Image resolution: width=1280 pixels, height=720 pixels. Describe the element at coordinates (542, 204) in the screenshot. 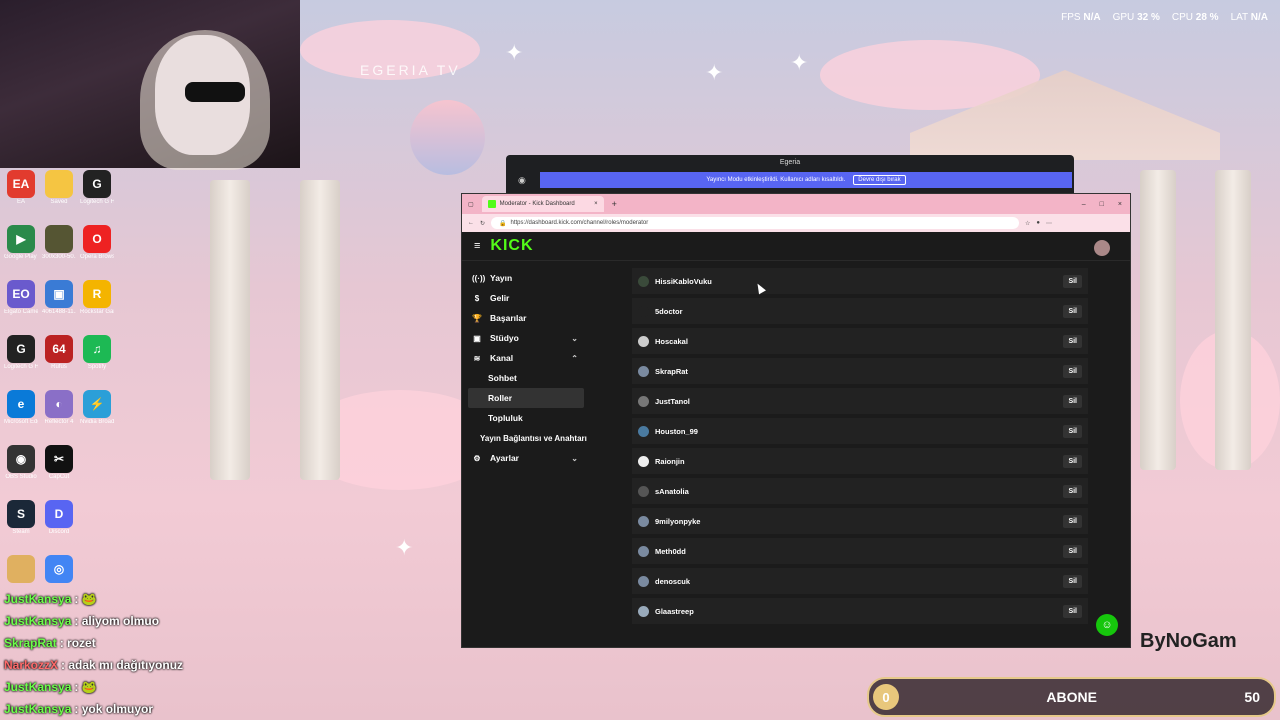

I see `browser-tab: Moderator - Kick Dashboard ×` at that location.